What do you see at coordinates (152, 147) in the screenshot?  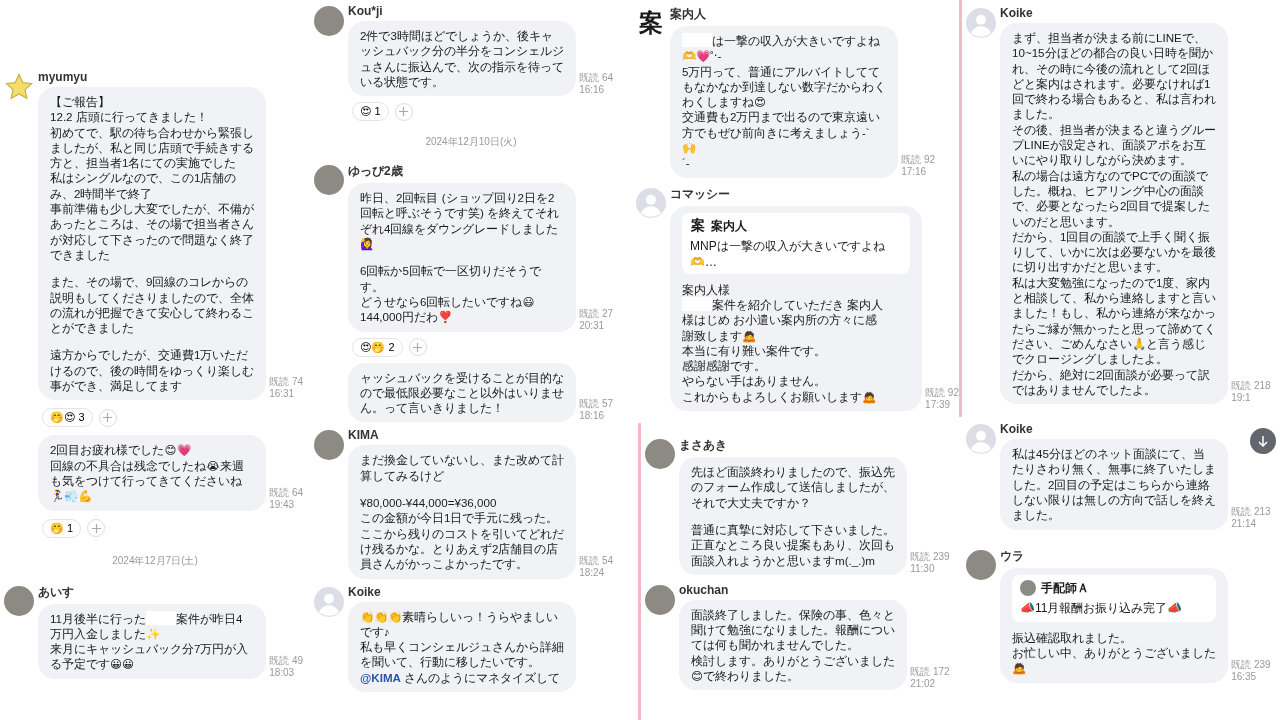 I see `message-line: 初めてで、駅の待ち合わせから緊張しましたが、私と同じ店頭で手続きする方と、担当者1名にての実施でした` at bounding box center [152, 147].